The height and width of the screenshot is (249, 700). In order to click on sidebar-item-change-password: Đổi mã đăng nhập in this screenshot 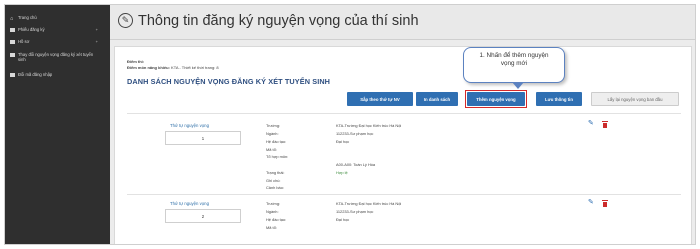, I will do `click(57, 74)`.